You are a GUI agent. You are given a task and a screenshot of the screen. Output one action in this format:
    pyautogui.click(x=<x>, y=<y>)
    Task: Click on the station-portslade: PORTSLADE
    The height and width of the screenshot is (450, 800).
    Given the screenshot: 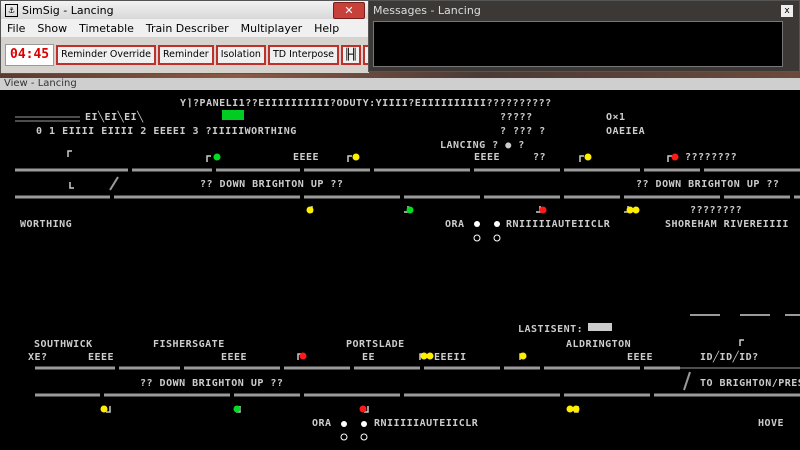 What is the action you would take?
    pyautogui.click(x=375, y=344)
    